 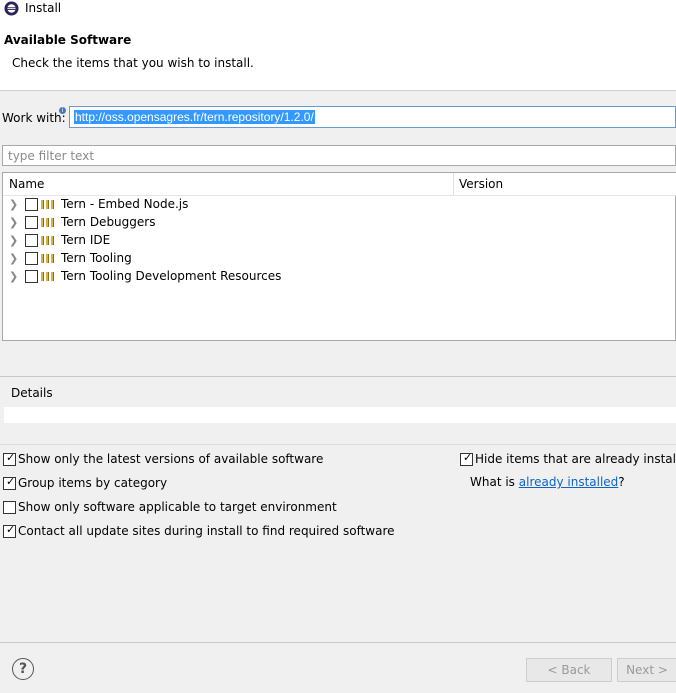 I want to click on tree-row: ❯ Tern Tooling Development Resources, so click(x=339, y=277).